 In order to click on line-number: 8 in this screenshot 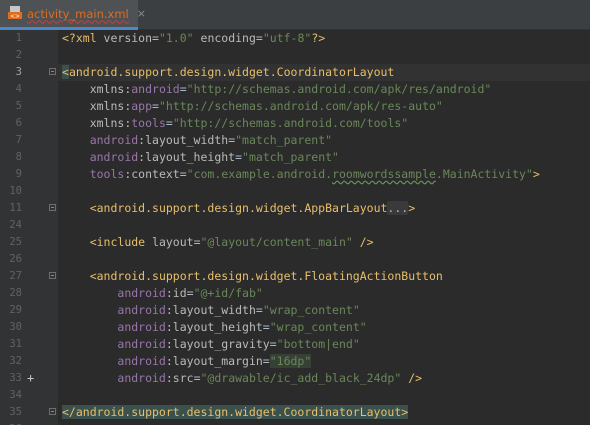, I will do `click(18, 157)`.